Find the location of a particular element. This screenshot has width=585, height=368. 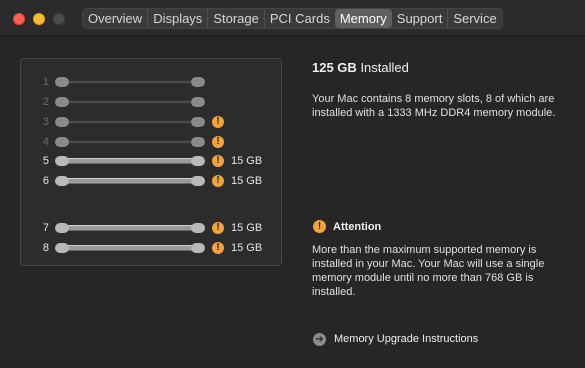

slot-number: 7 is located at coordinates (45, 228).